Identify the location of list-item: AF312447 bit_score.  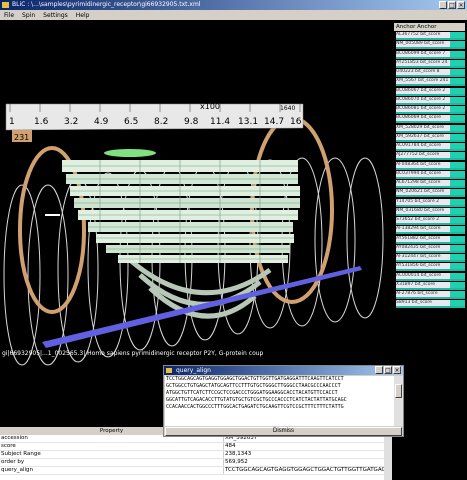
(429, 258).